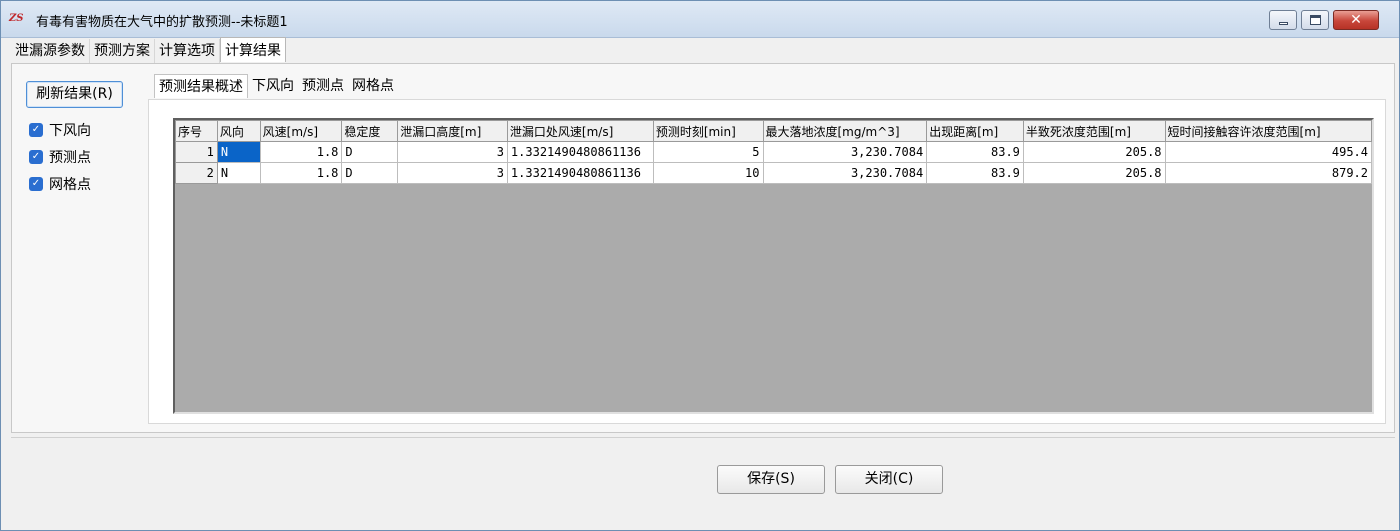  What do you see at coordinates (373, 86) in the screenshot?
I see `subtab-grid-points: 网格点` at bounding box center [373, 86].